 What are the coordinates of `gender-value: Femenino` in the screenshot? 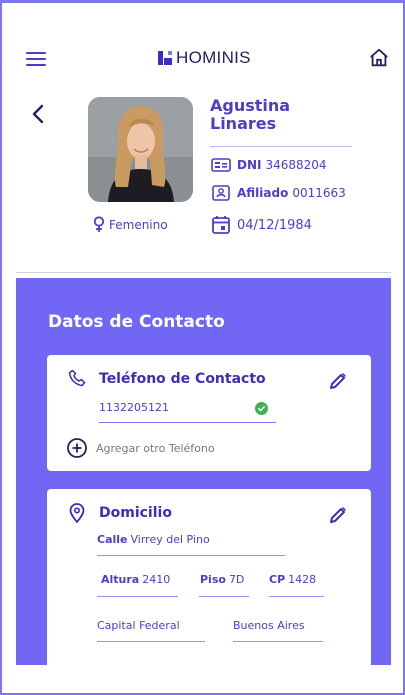 It's located at (138, 224).